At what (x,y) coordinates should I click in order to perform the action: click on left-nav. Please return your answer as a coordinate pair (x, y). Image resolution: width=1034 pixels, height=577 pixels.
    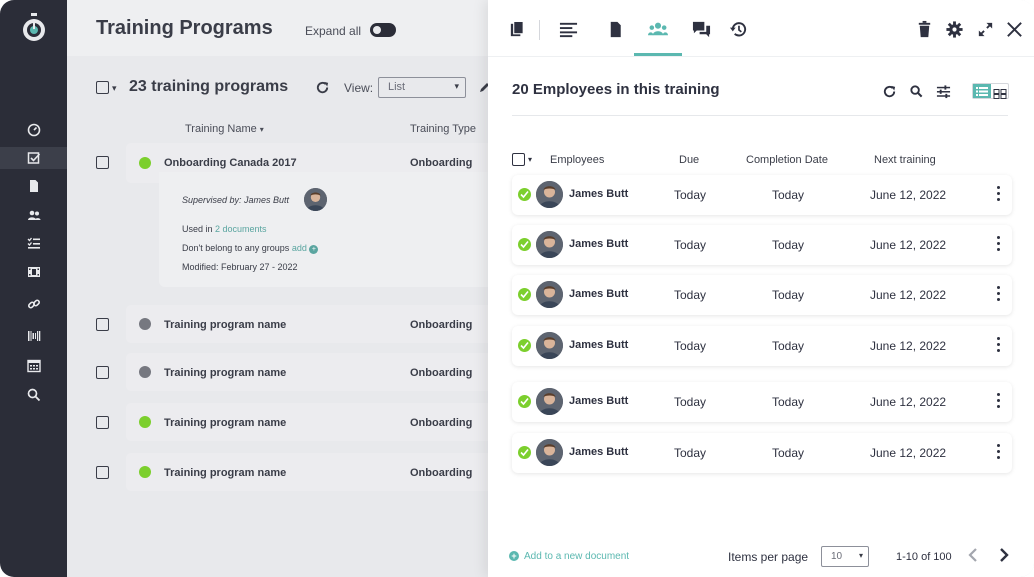
    Looking at the image, I should click on (33, 288).